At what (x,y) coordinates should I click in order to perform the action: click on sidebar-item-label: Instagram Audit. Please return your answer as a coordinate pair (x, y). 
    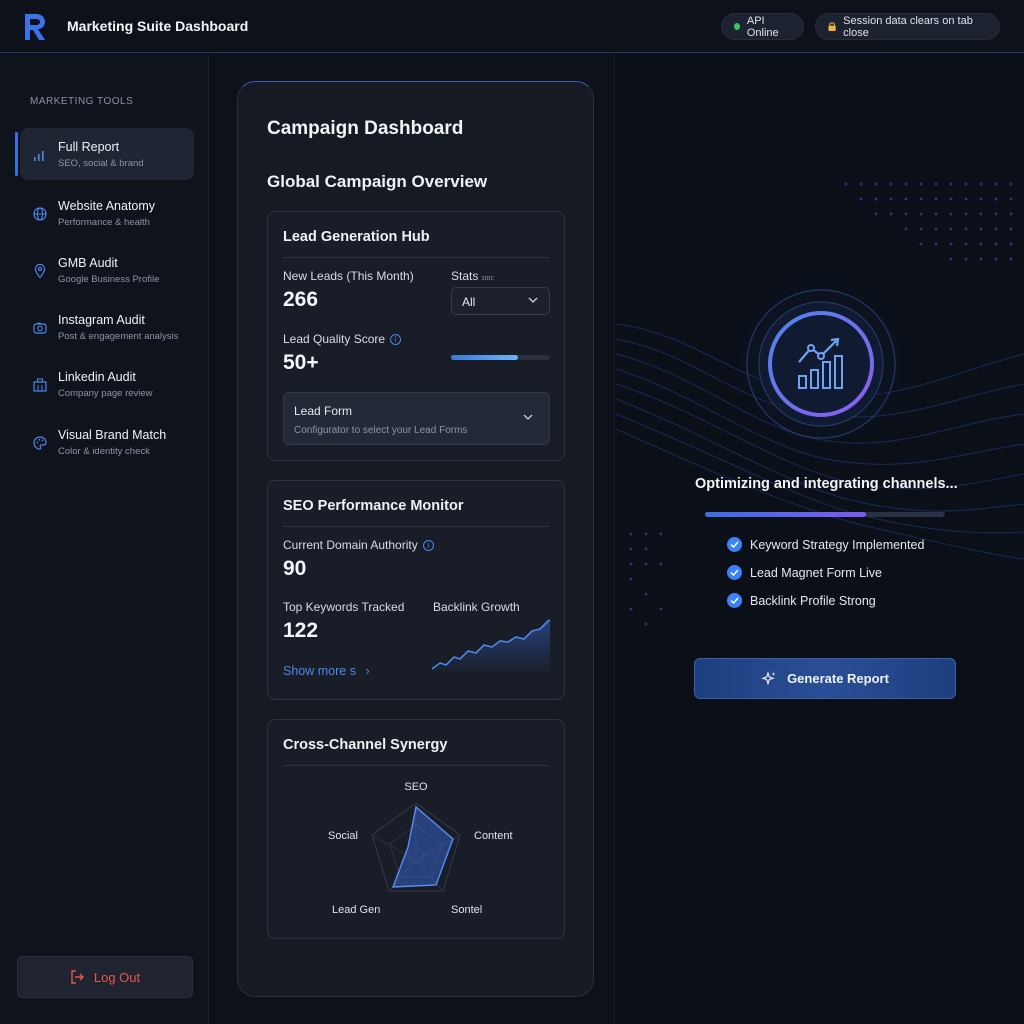
    Looking at the image, I should click on (101, 320).